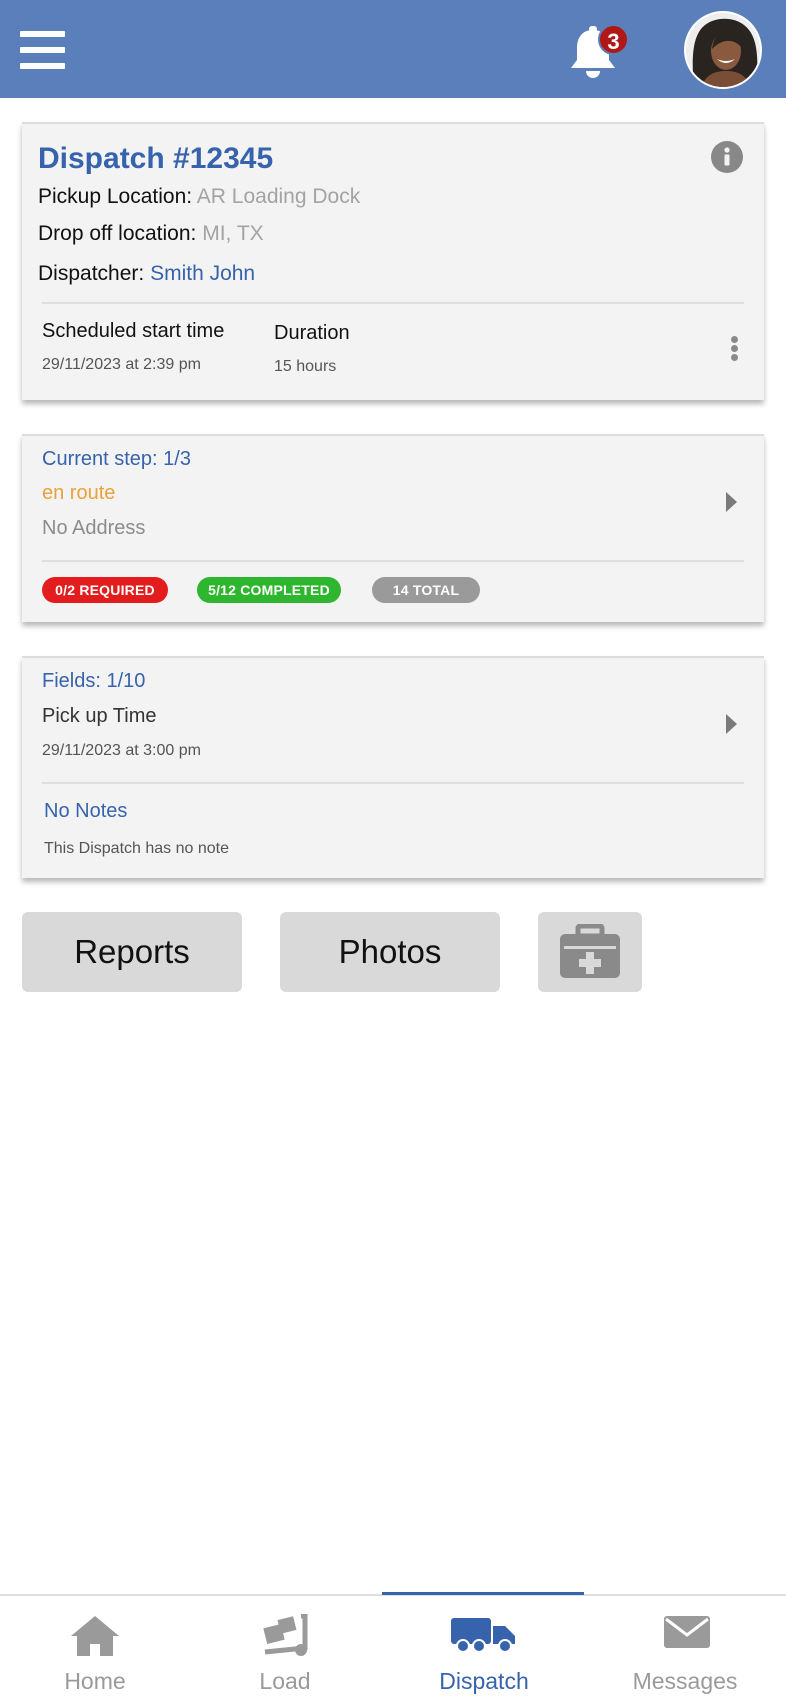 This screenshot has height=1704, width=786. Describe the element at coordinates (117, 233) in the screenshot. I see `dropoff-location-label: Drop off location:` at that location.